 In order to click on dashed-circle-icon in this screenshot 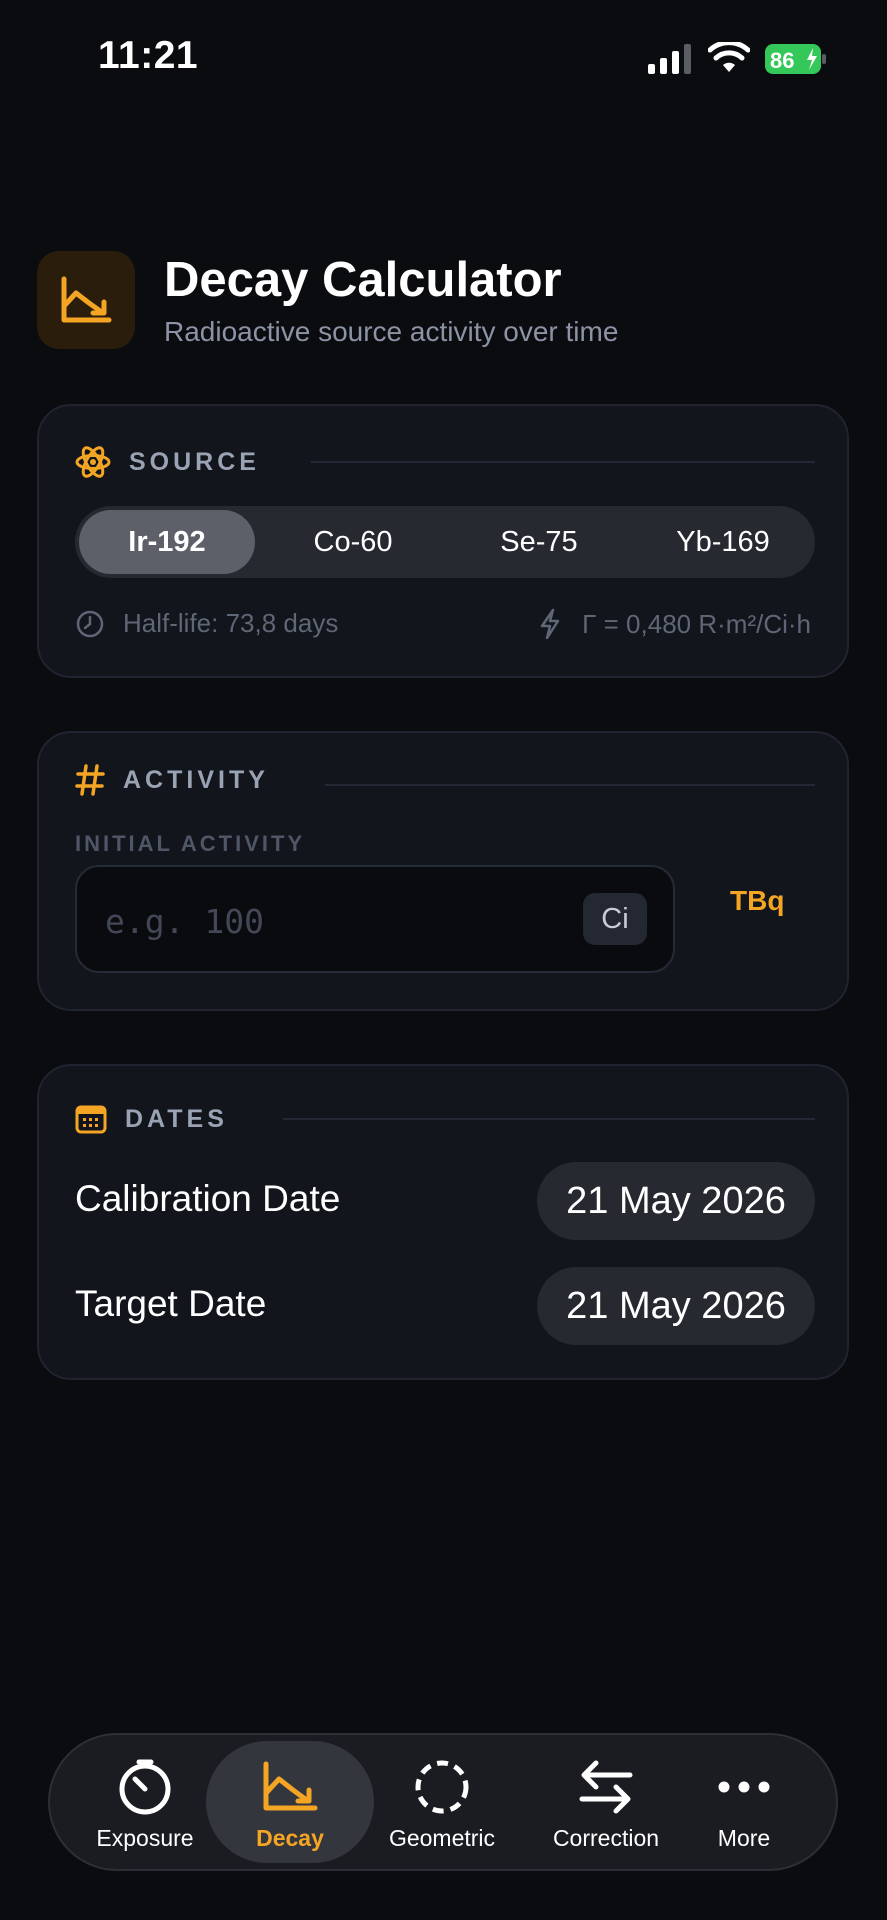, I will do `click(442, 1787)`.